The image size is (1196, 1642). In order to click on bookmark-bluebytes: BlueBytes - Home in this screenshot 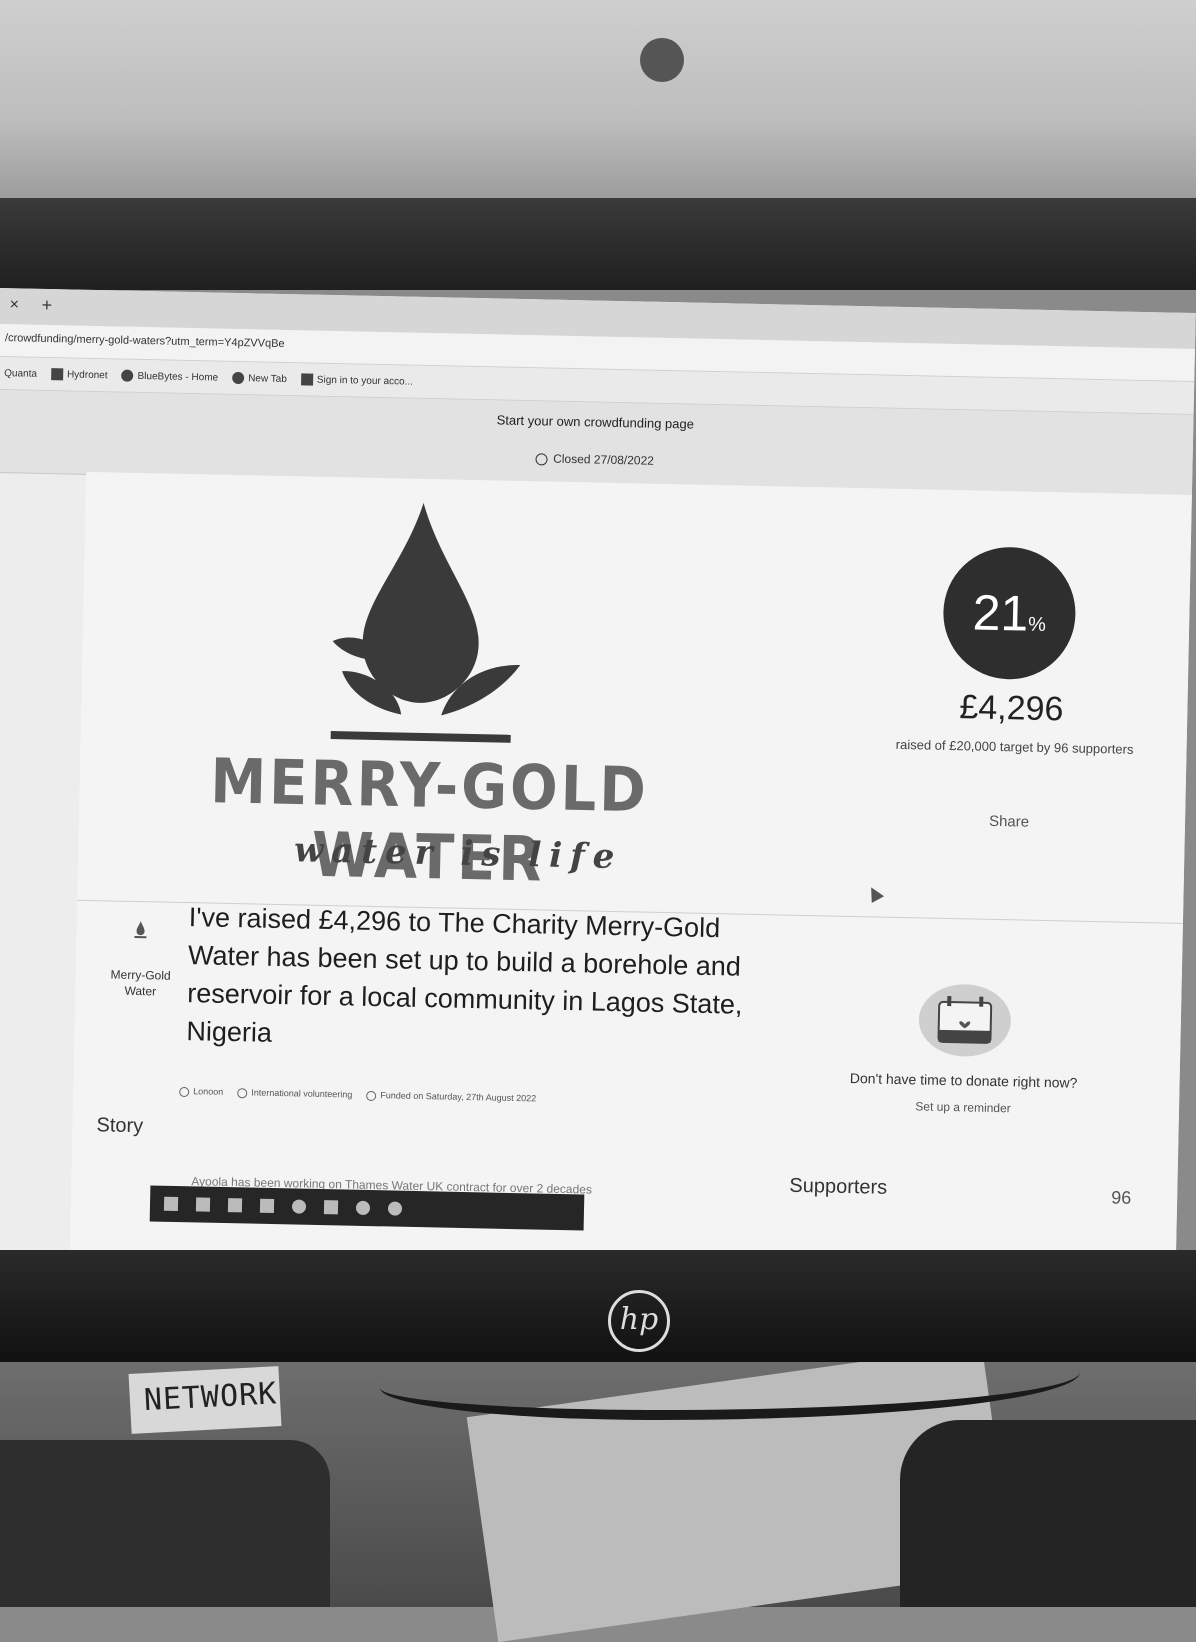, I will do `click(170, 376)`.